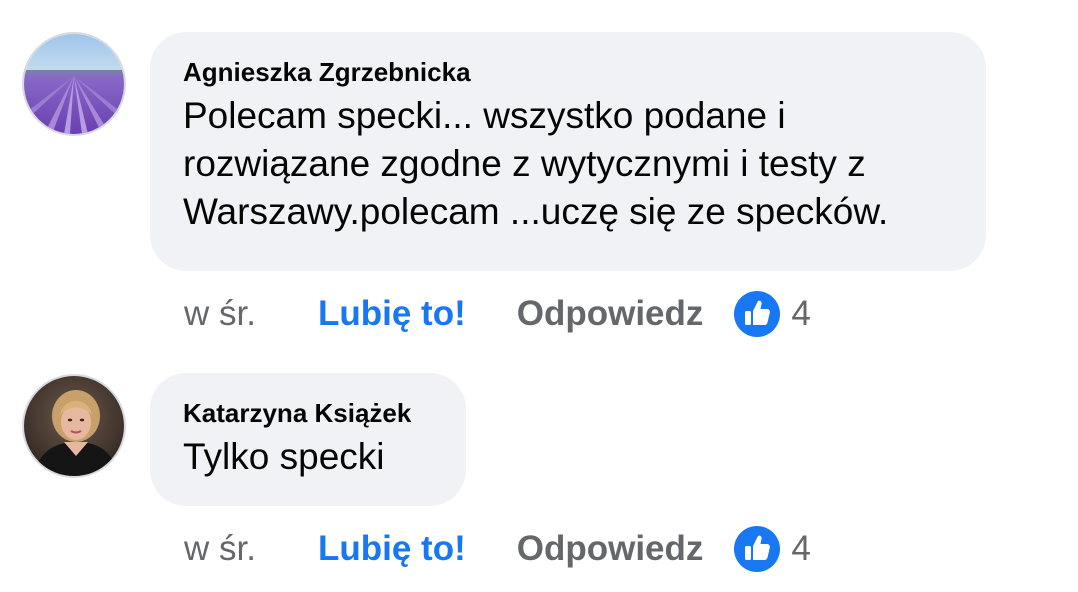  Describe the element at coordinates (308, 413) in the screenshot. I see `comment-author: Katarzyna Książek` at that location.